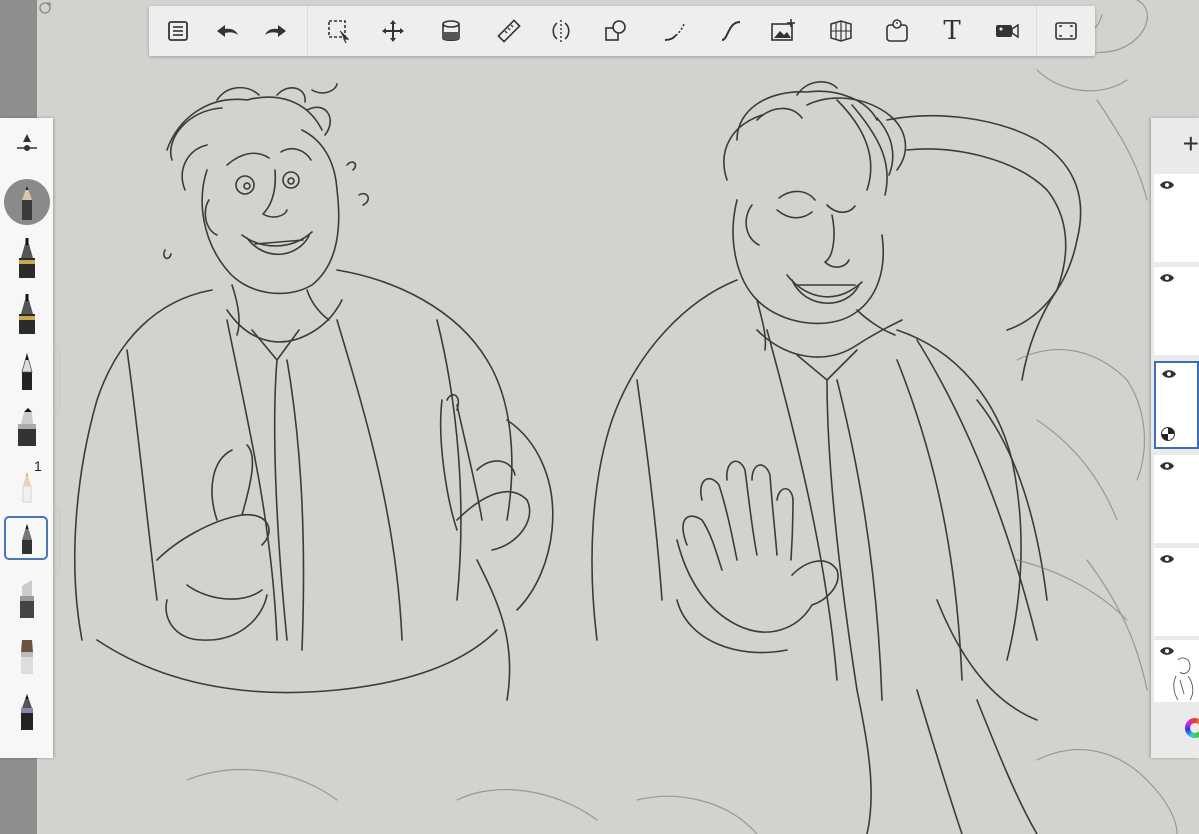 Image resolution: width=1199 pixels, height=834 pixels. I want to click on predictive-stroke-icon, so click(675, 31).